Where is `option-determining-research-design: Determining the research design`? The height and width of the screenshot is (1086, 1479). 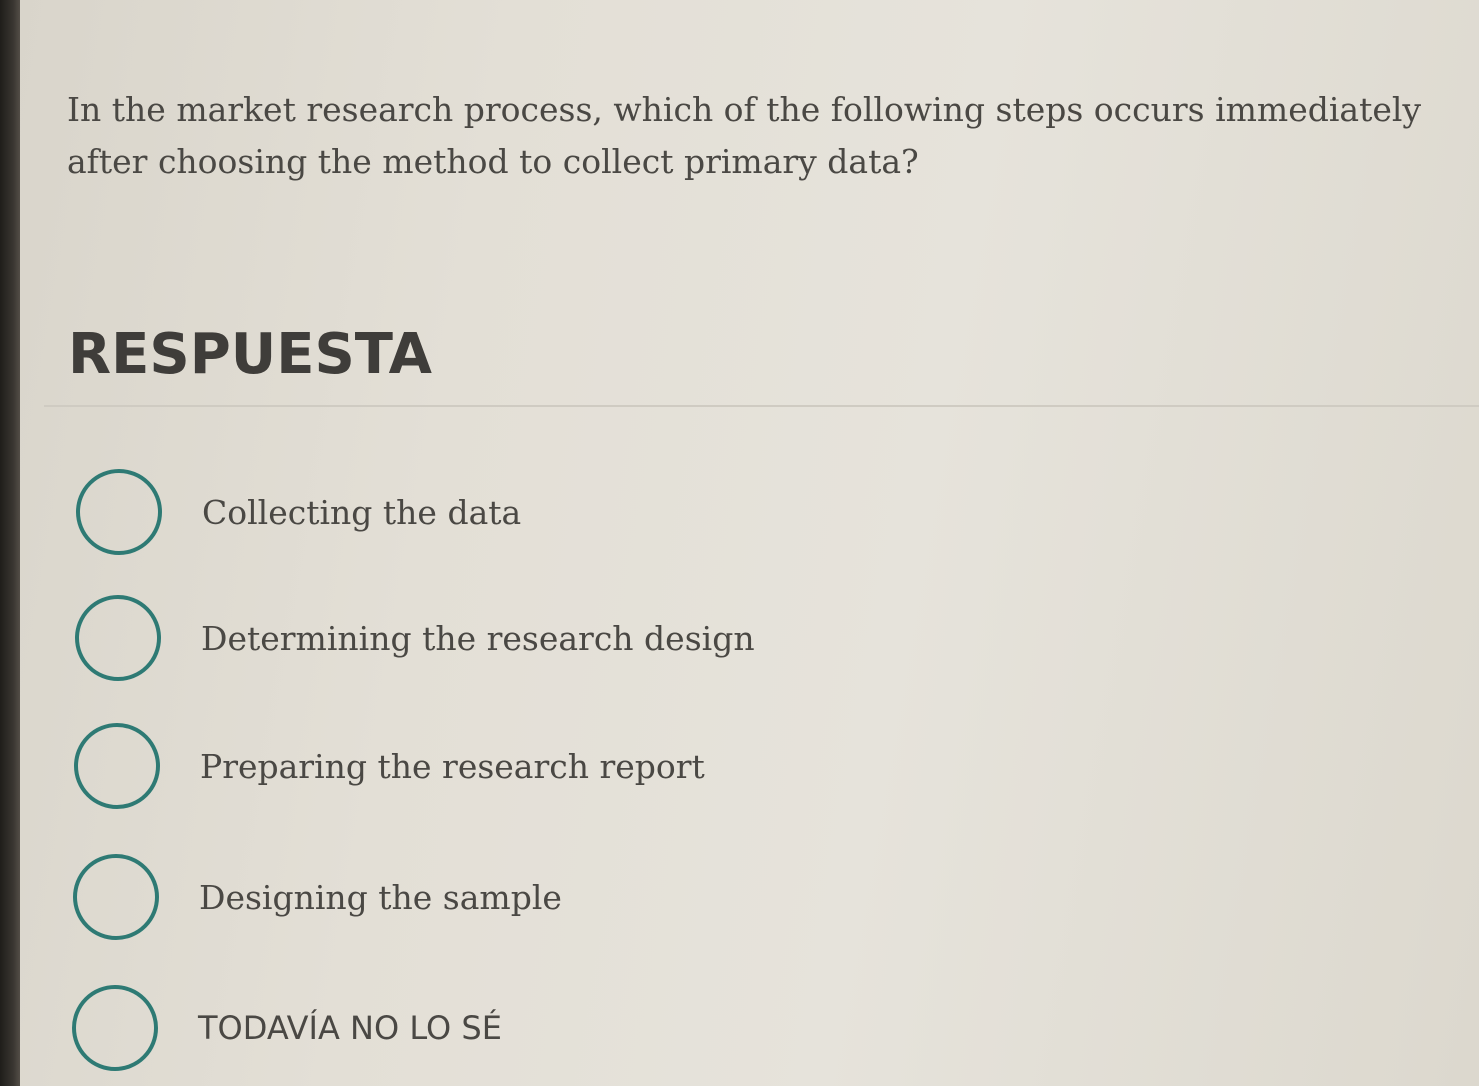
option-determining-research-design: Determining the research design is located at coordinates (415, 638).